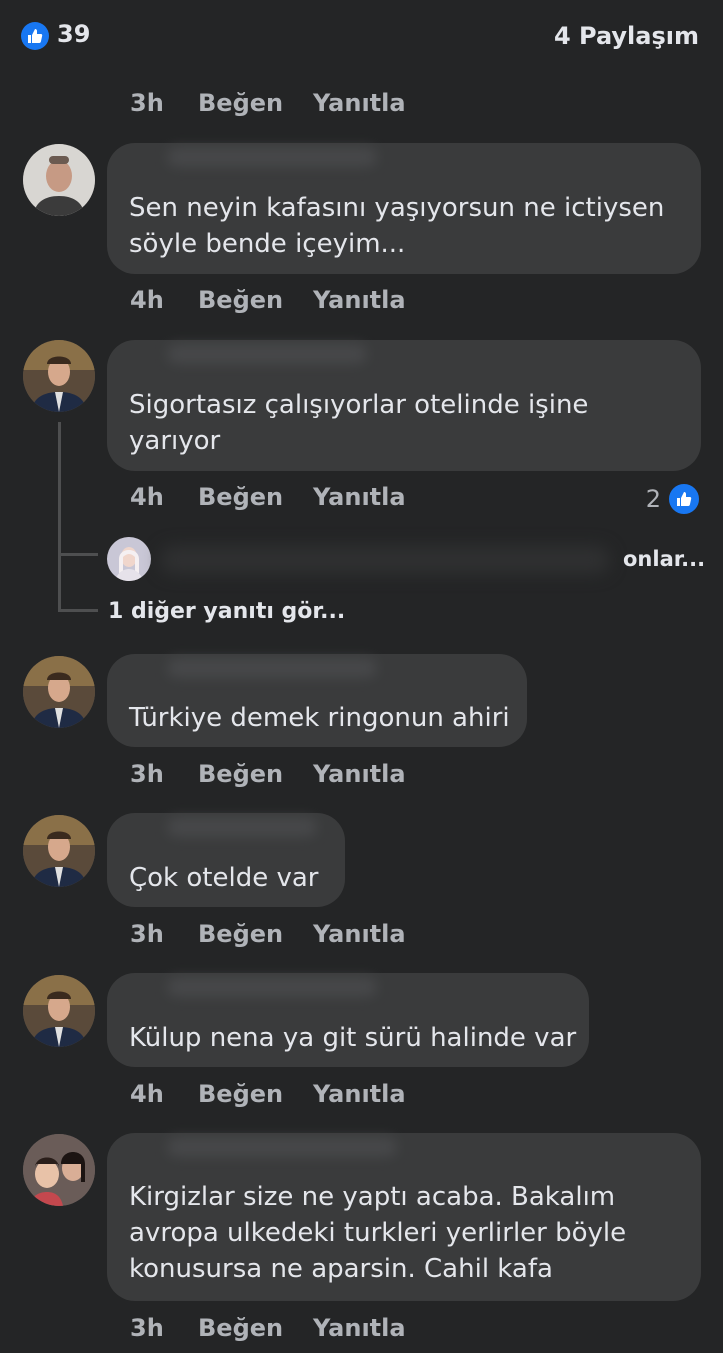 The image size is (723, 1353). Describe the element at coordinates (224, 878) in the screenshot. I see `comment-text: Çok otelde var` at that location.